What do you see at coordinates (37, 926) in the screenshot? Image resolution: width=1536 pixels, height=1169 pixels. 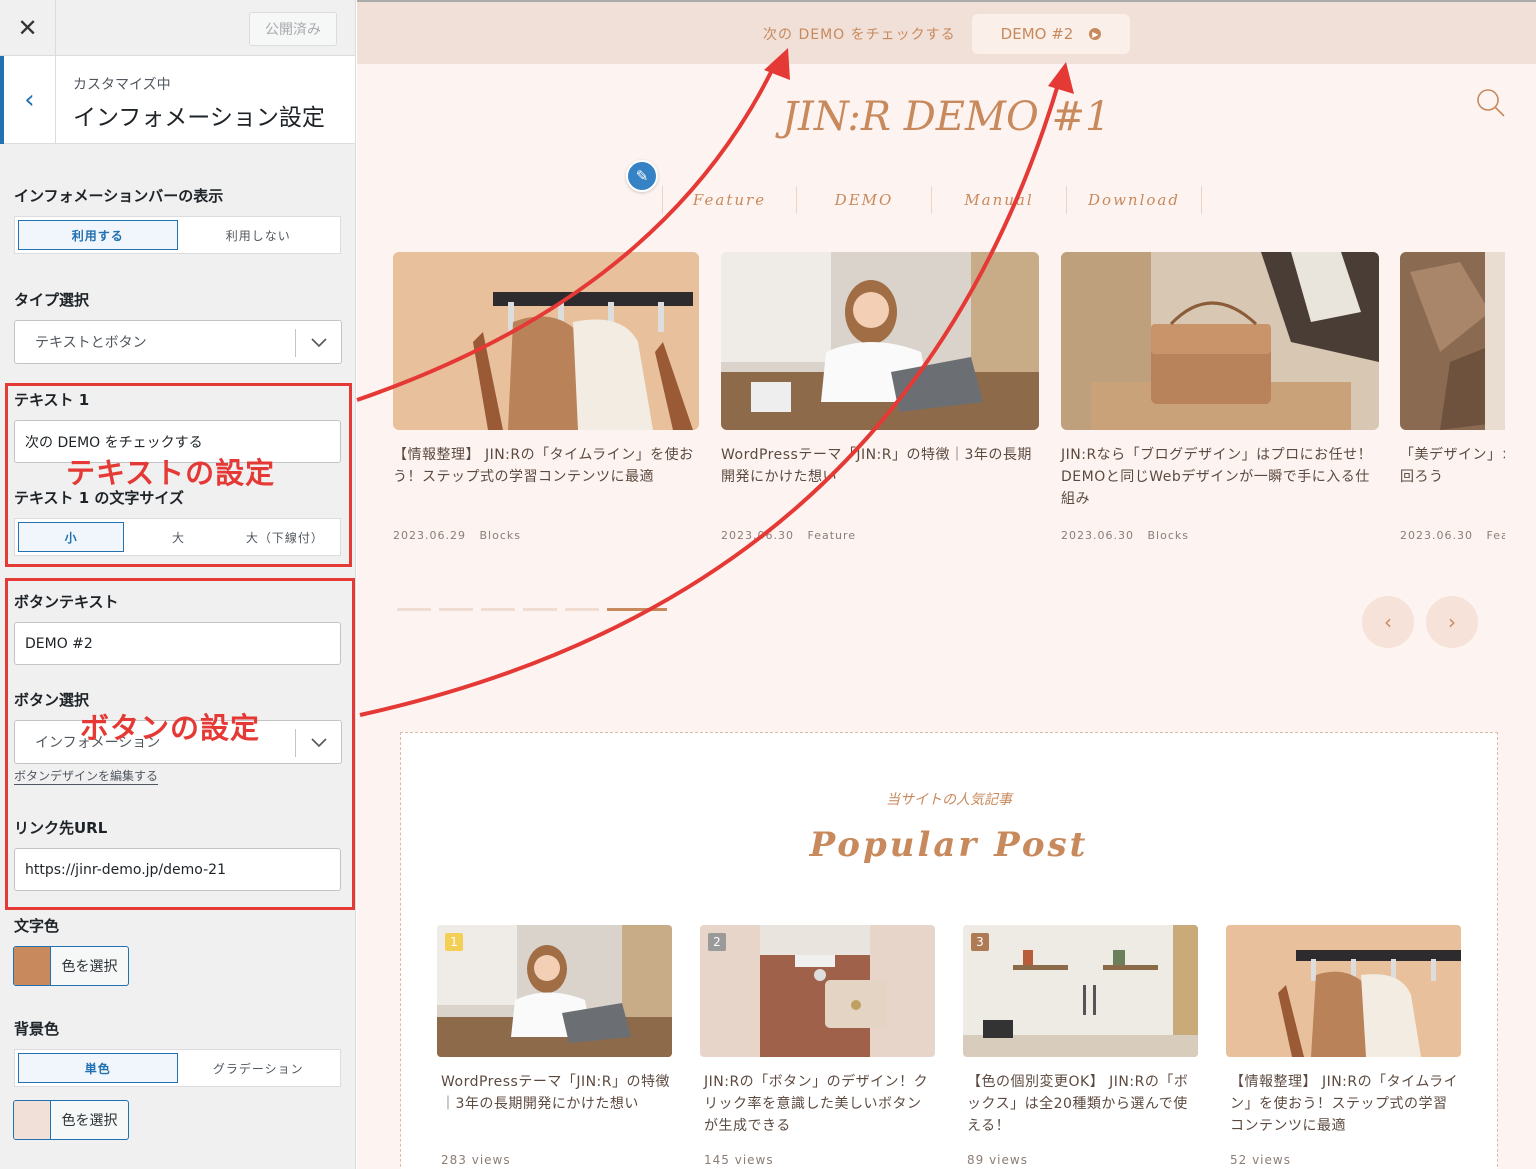 I see `text-color-label: 文字色` at bounding box center [37, 926].